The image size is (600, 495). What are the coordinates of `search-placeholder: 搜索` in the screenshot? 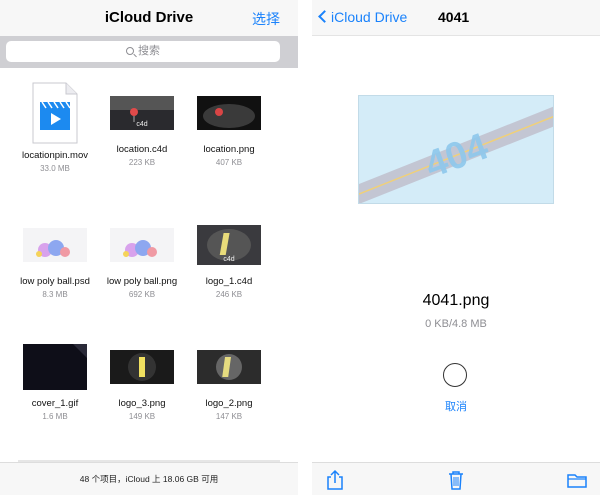 It's located at (149, 51).